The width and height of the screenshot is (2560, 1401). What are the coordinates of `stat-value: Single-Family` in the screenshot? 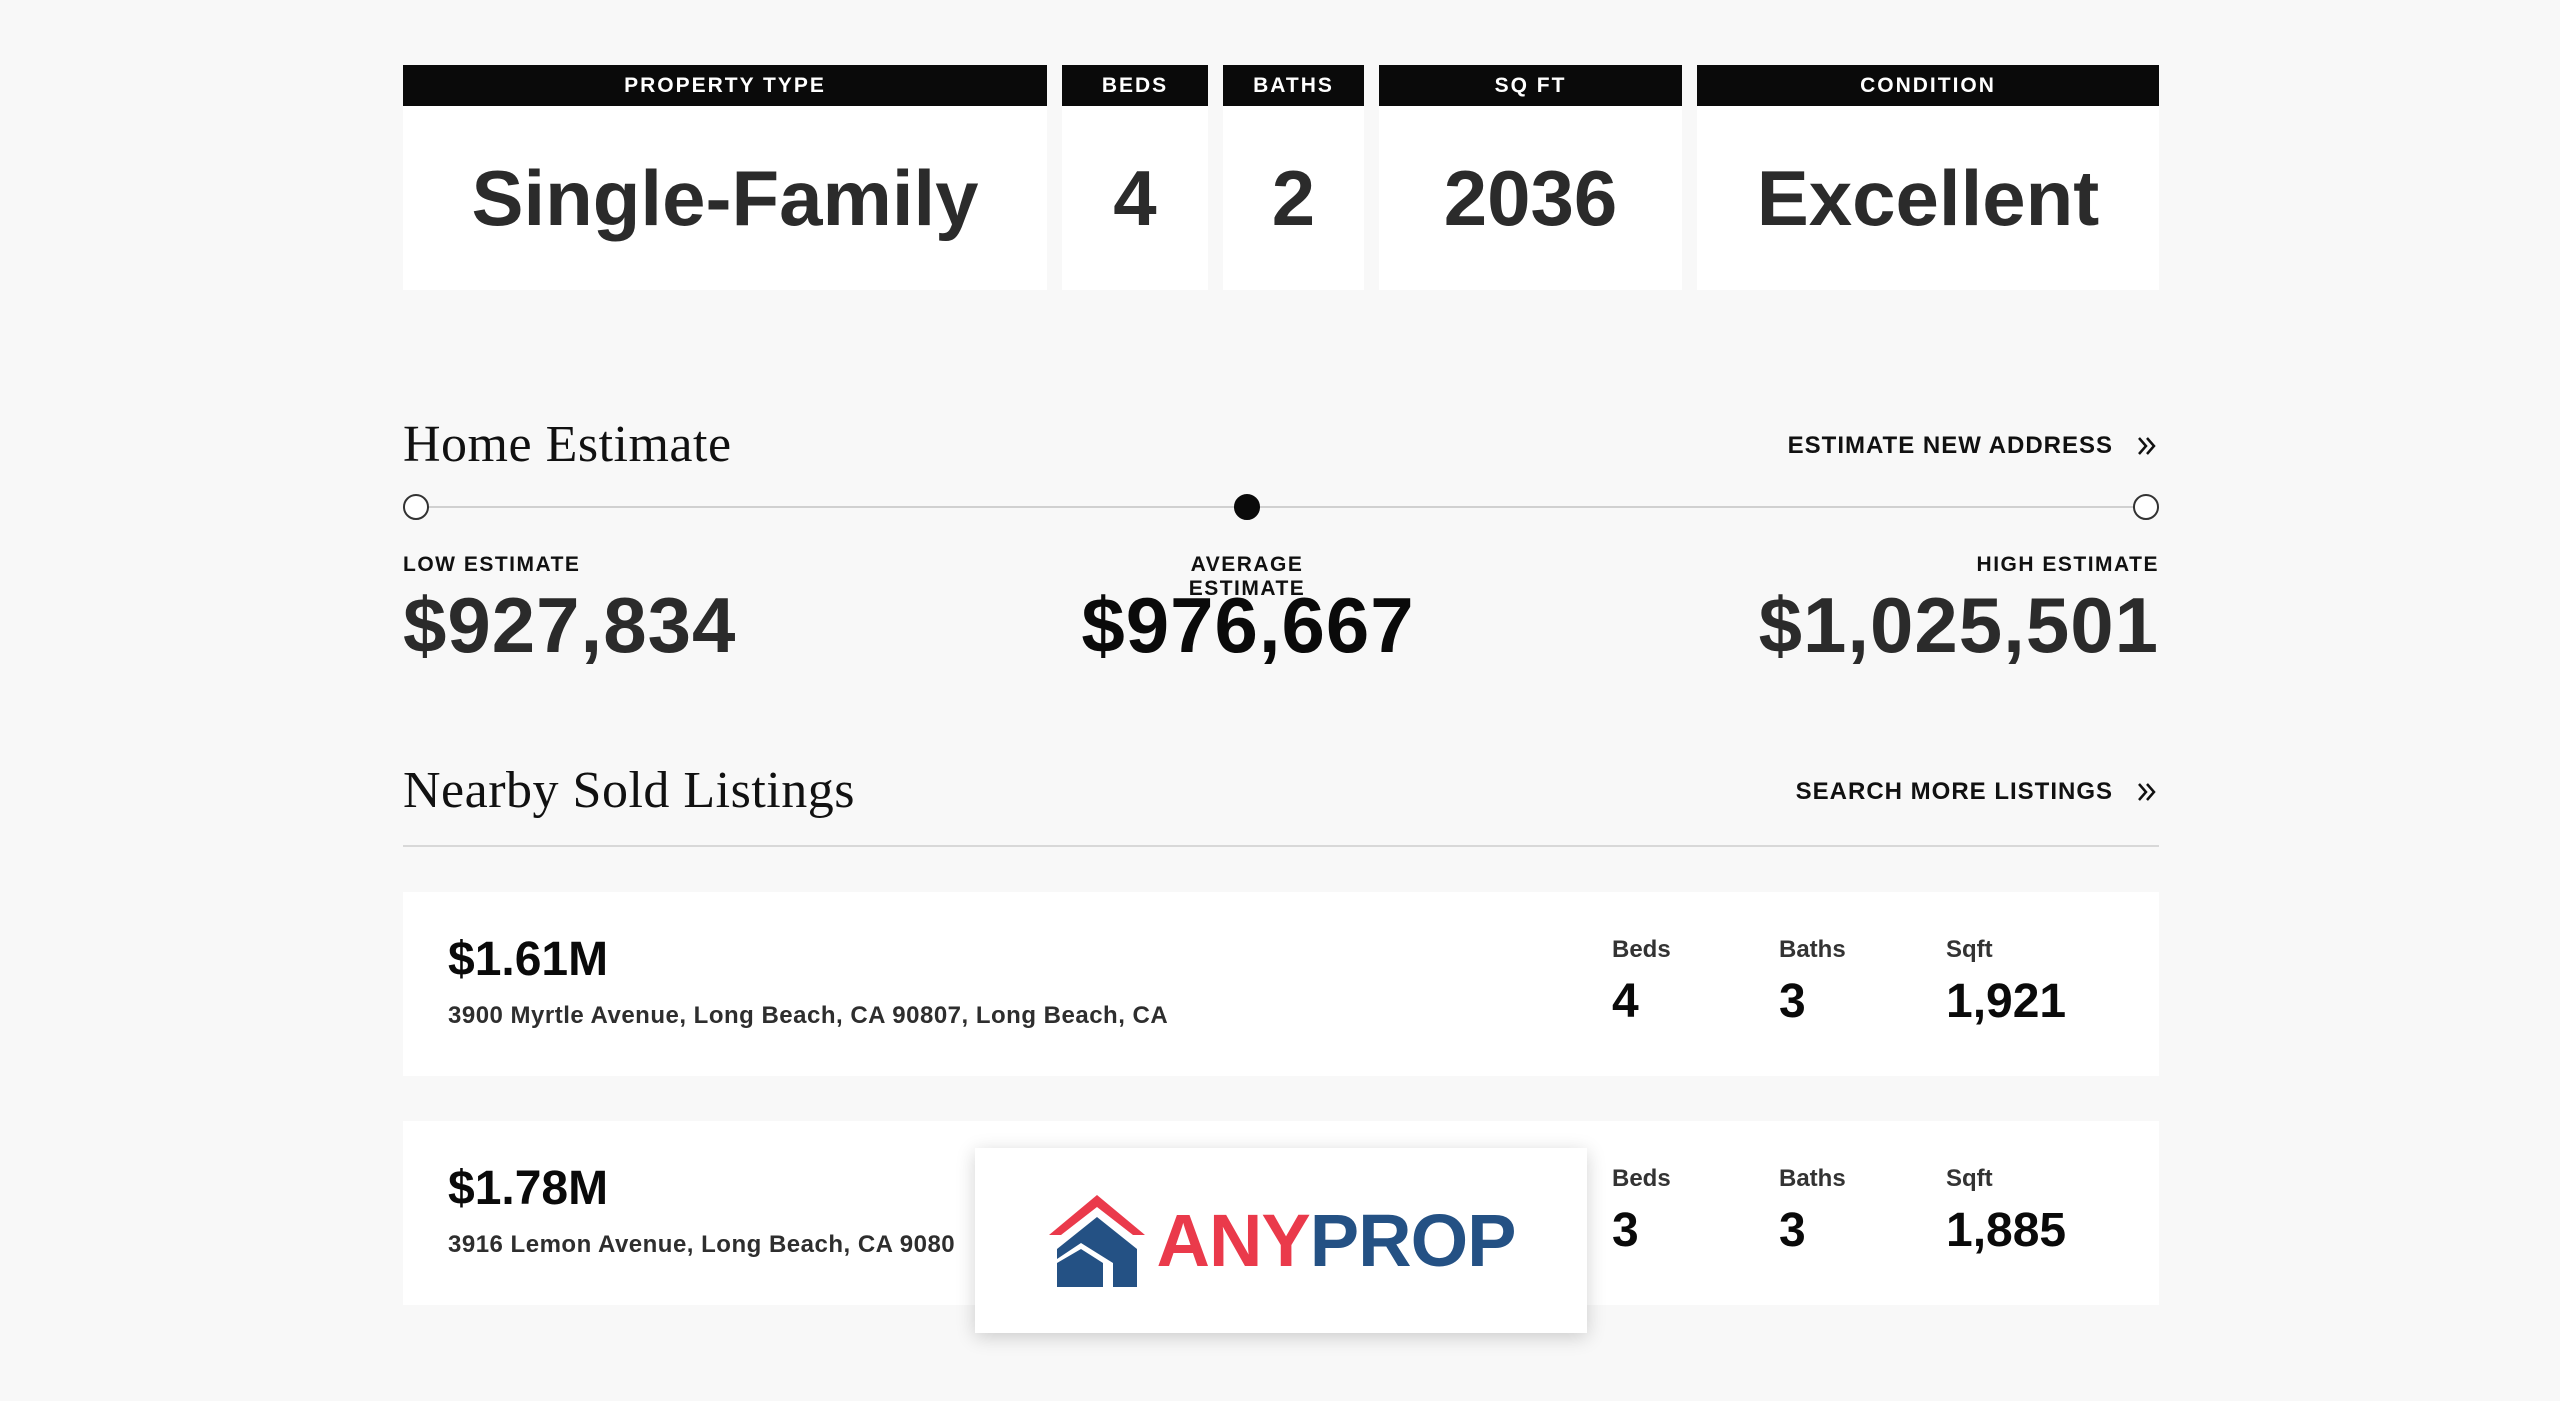 It's located at (725, 197).